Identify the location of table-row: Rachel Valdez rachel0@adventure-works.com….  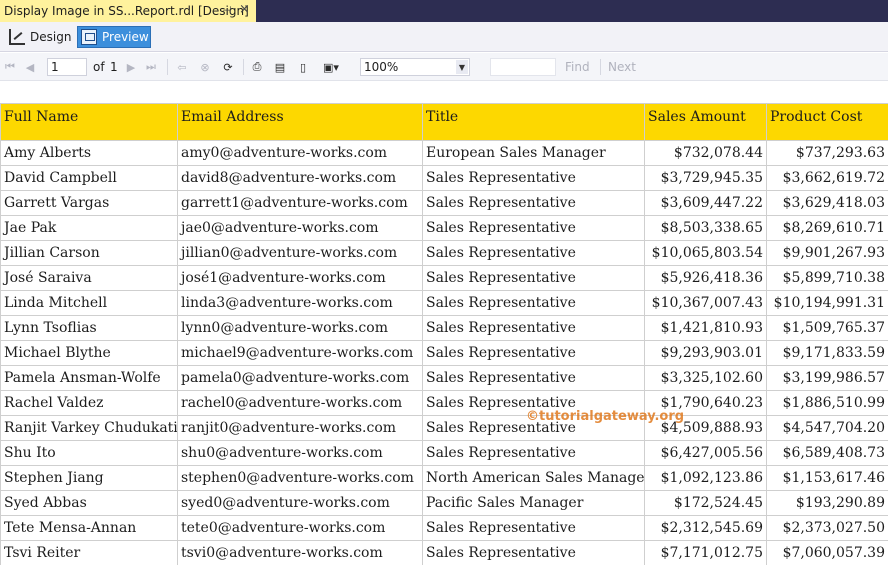
(444, 403).